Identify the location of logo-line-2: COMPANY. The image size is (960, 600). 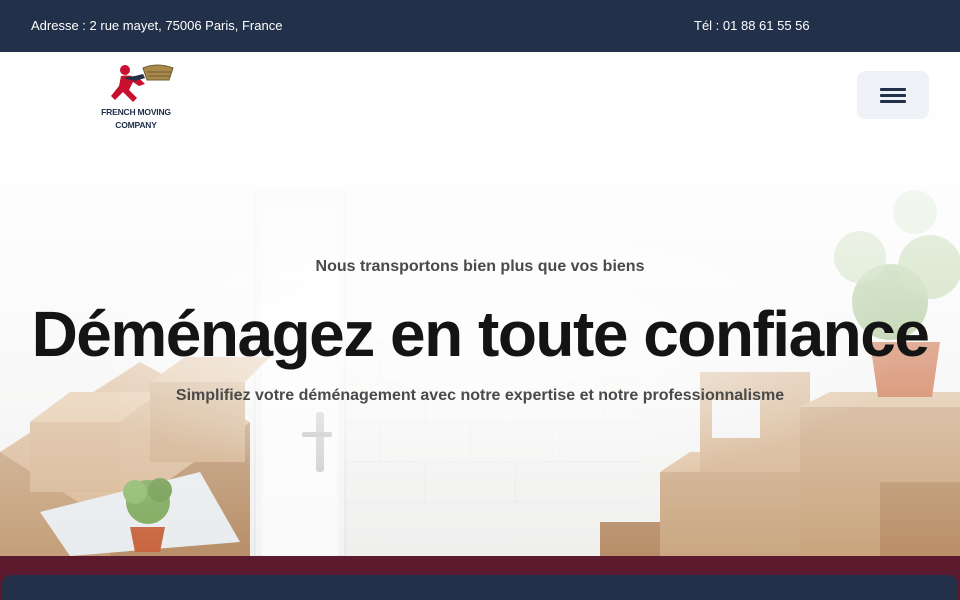
(136, 125).